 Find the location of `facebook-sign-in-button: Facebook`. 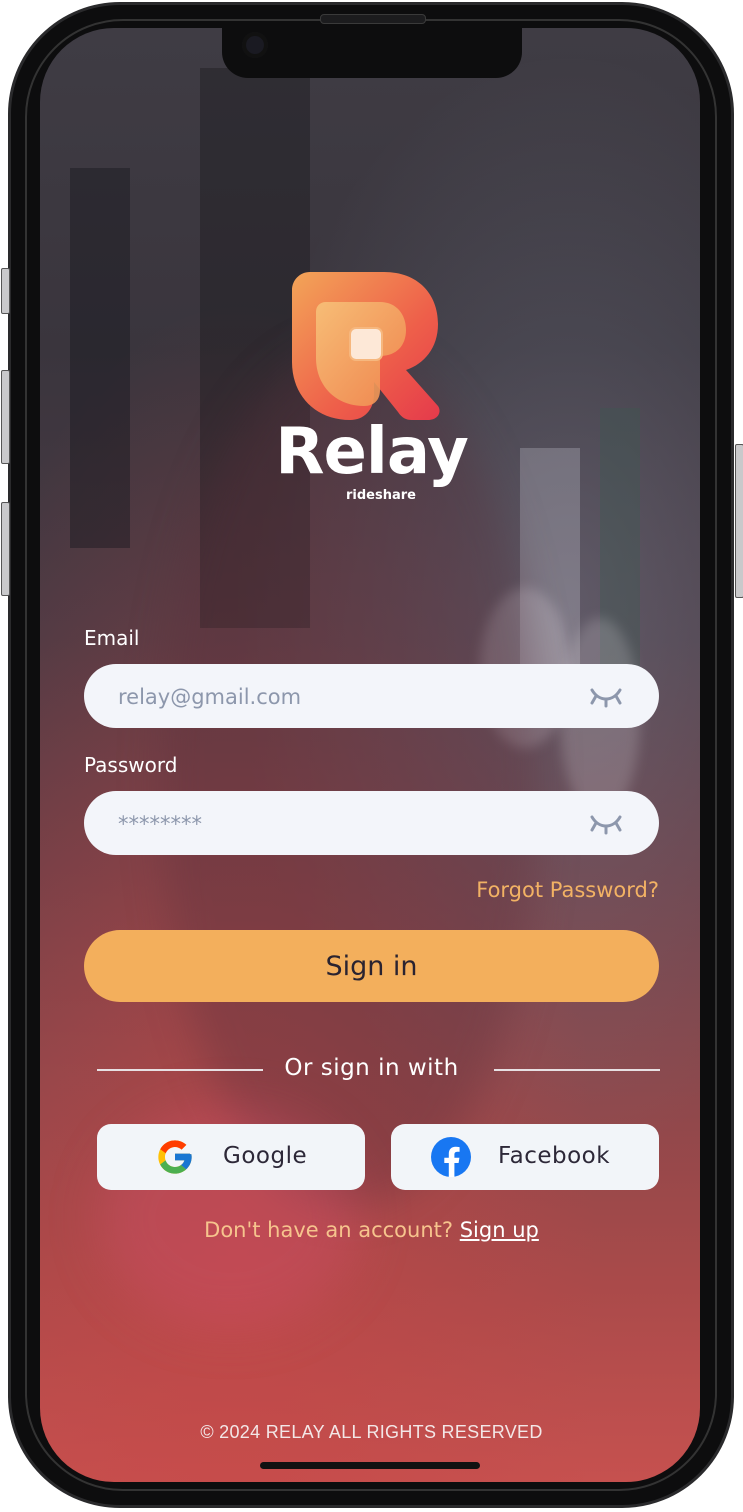

facebook-sign-in-button: Facebook is located at coordinates (525, 1157).